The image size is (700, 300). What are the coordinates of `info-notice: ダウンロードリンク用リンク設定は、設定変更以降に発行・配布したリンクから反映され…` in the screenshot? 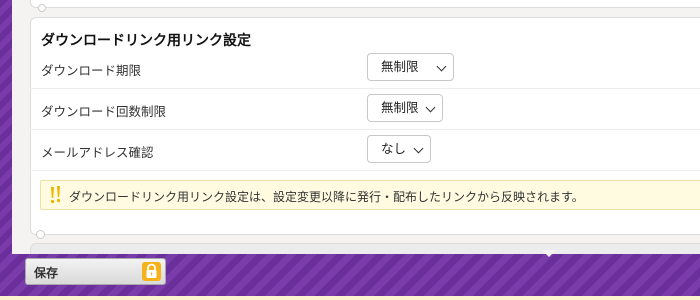 It's located at (370, 195).